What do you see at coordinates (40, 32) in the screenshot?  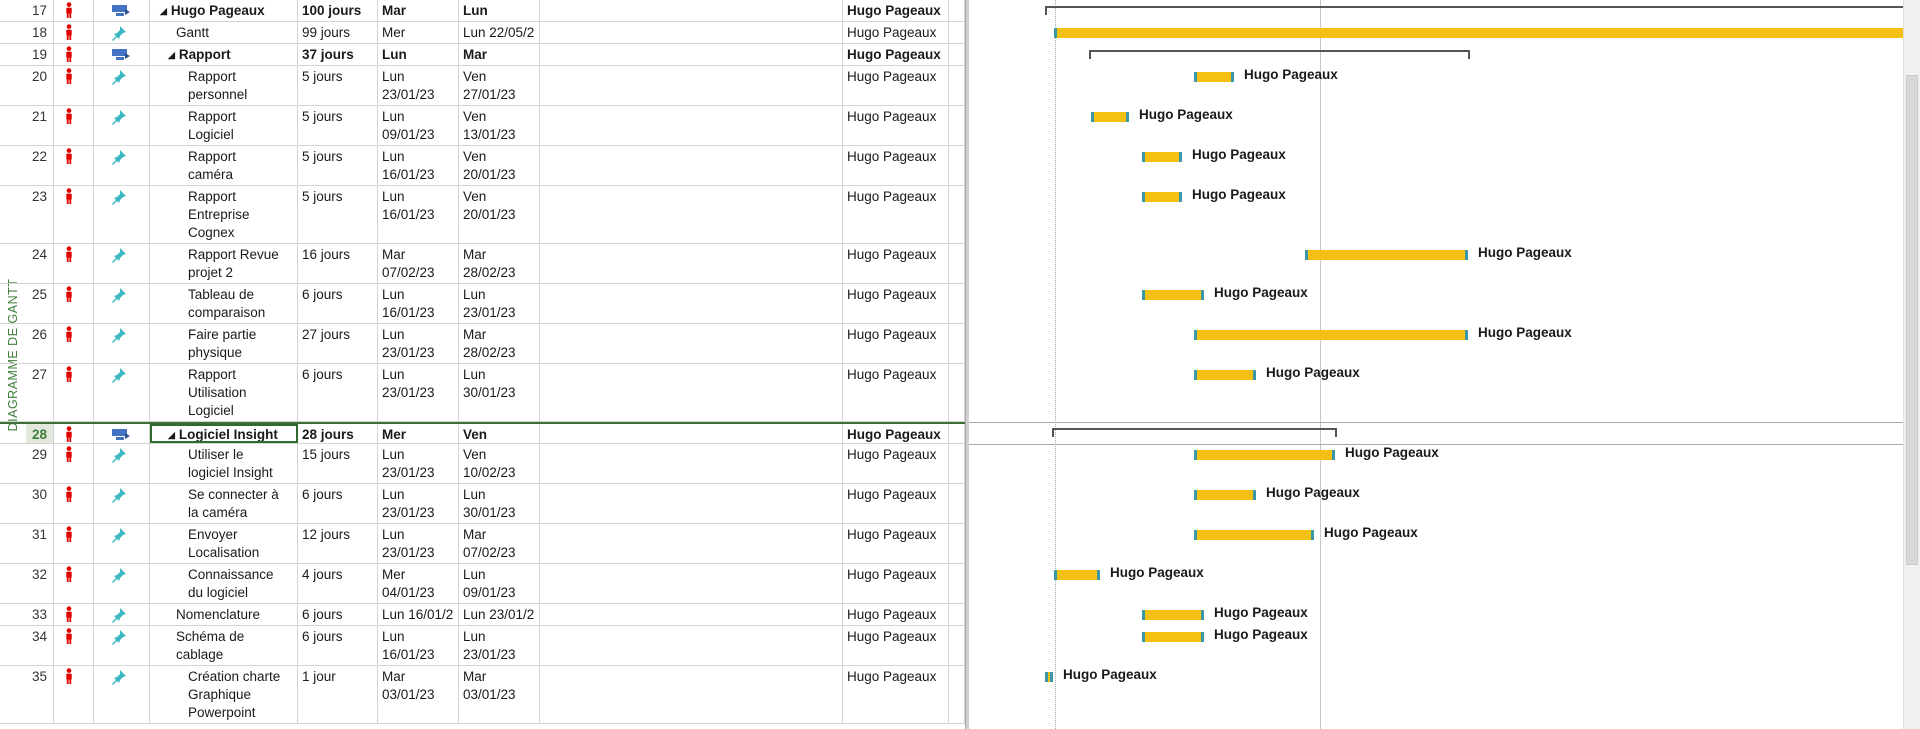 I see `row-id: 18` at bounding box center [40, 32].